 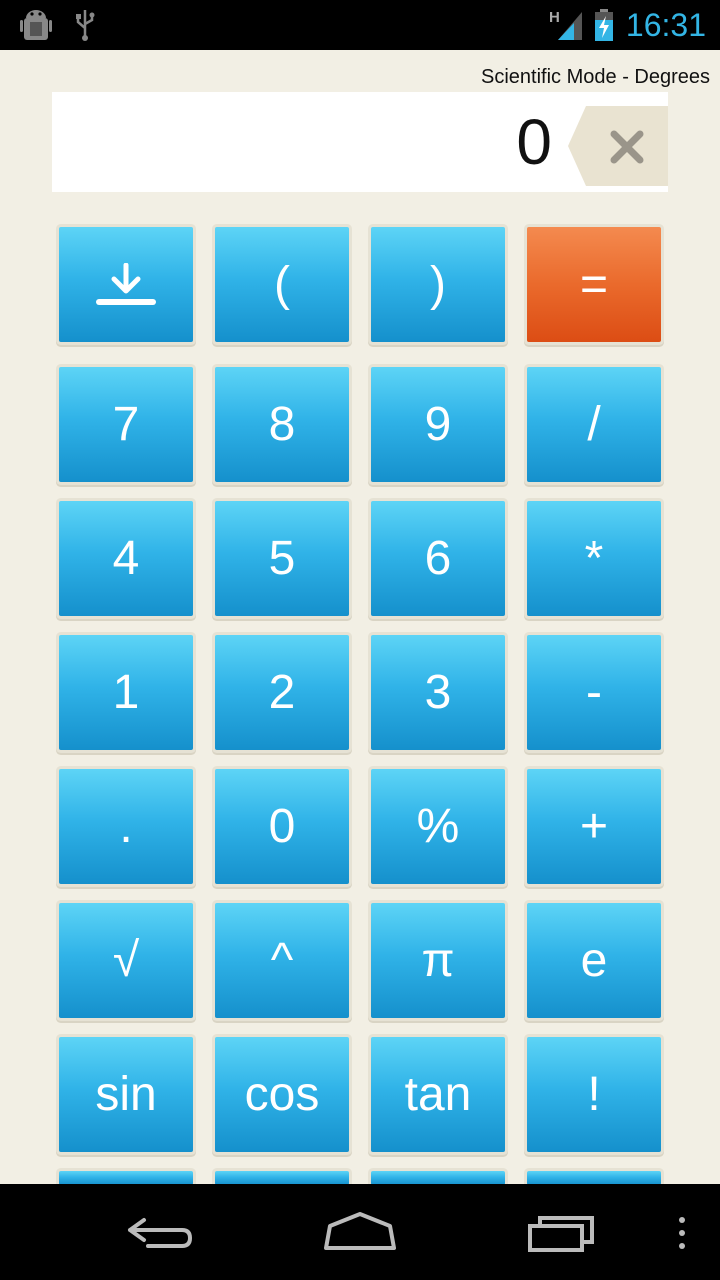 I want to click on sqrt-key: √, so click(x=126, y=960).